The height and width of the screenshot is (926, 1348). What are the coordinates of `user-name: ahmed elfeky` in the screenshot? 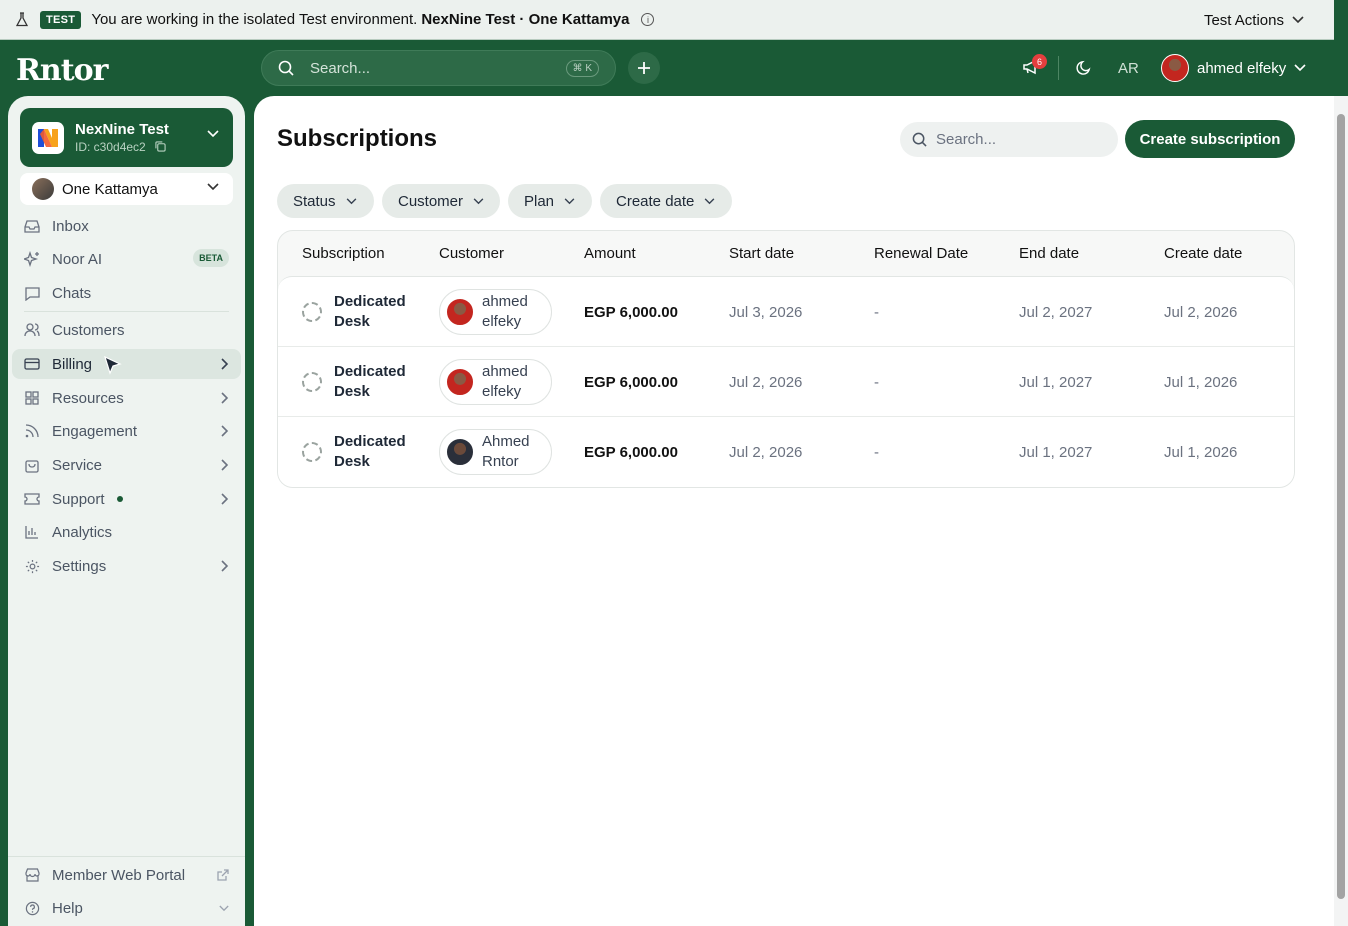 It's located at (1242, 68).